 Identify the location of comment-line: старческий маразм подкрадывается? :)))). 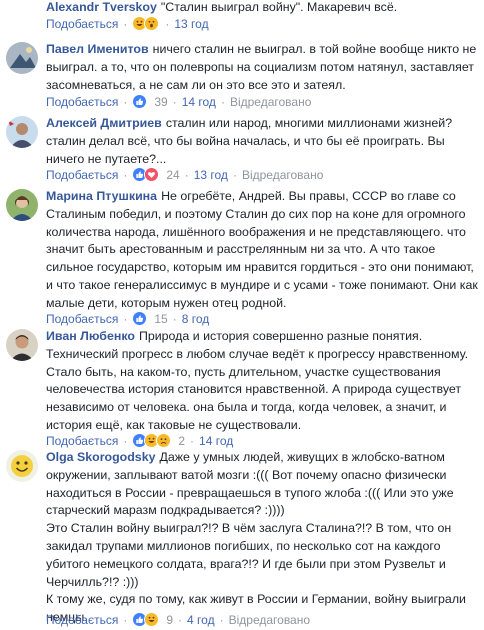
(165, 510).